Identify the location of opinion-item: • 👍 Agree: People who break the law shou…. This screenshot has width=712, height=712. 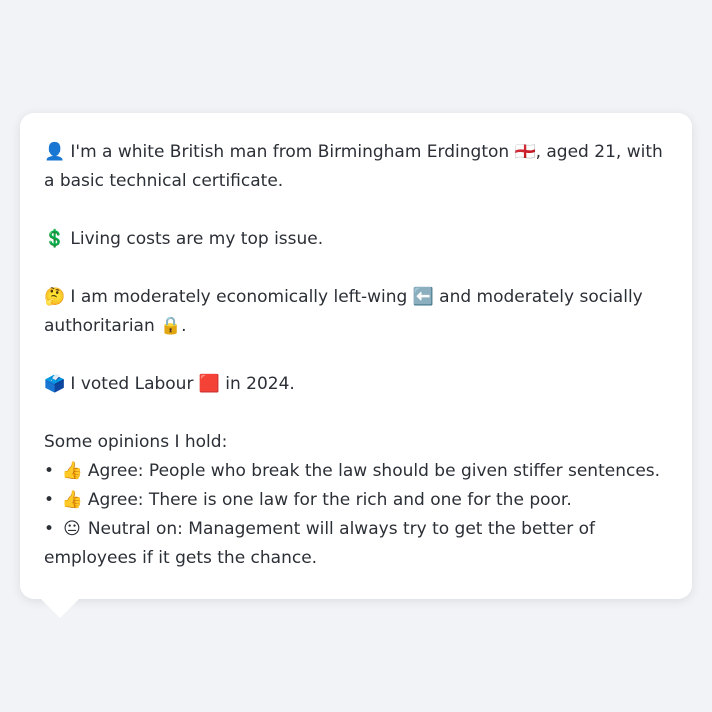
(356, 471).